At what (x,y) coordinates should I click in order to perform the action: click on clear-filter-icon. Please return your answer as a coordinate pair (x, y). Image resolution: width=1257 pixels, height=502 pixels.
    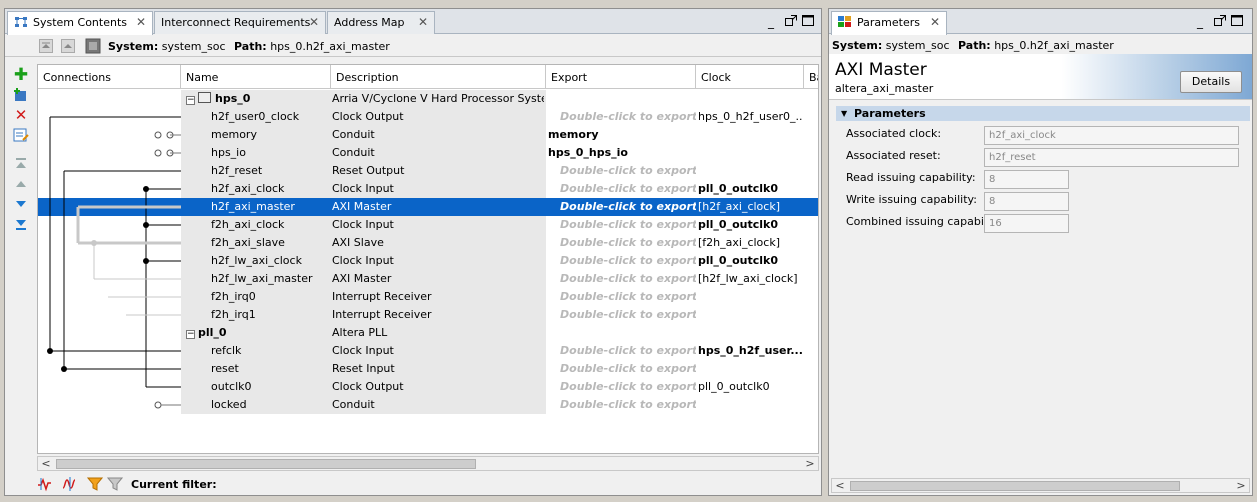
    Looking at the image, I should click on (115, 485).